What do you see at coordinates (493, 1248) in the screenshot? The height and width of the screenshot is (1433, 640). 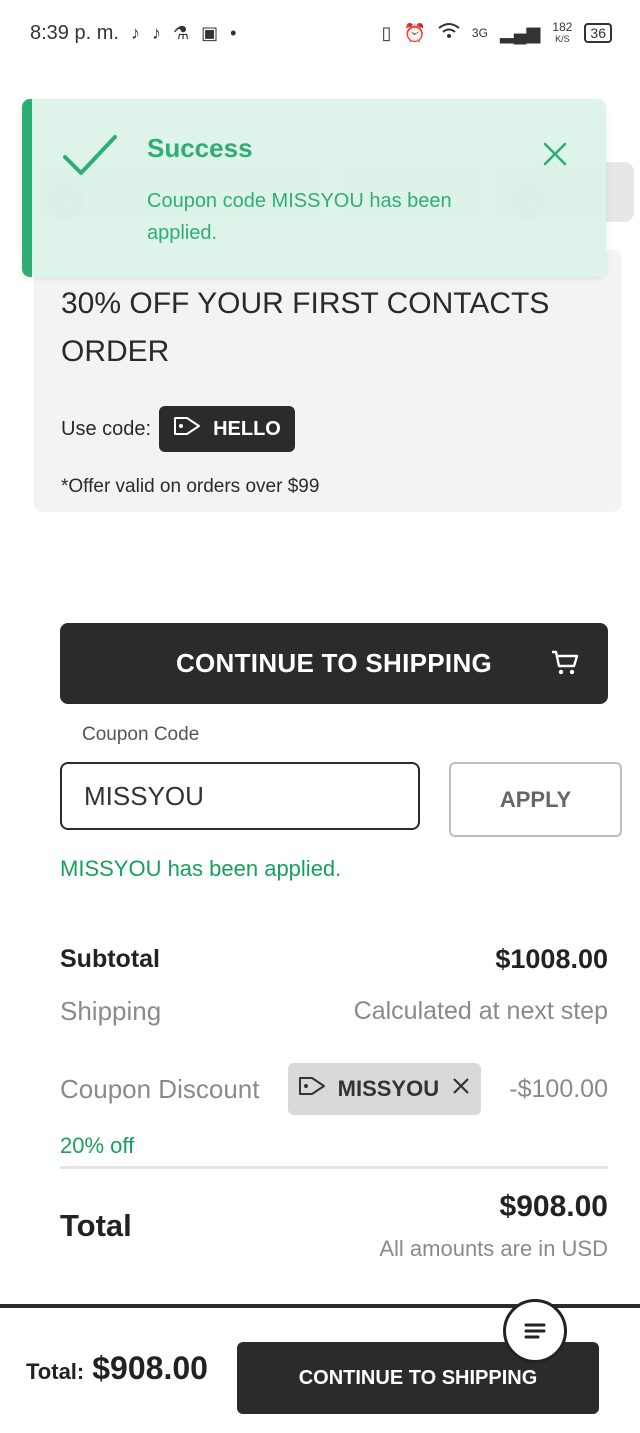 I see `currency-note: All amounts are in USD` at bounding box center [493, 1248].